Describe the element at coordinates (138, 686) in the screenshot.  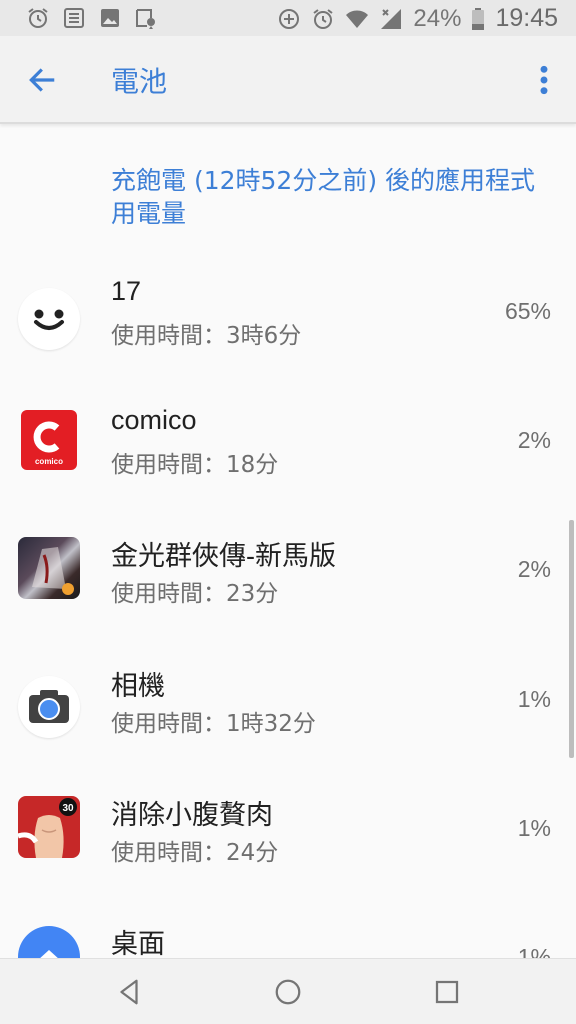
I see `app-name: 相機` at that location.